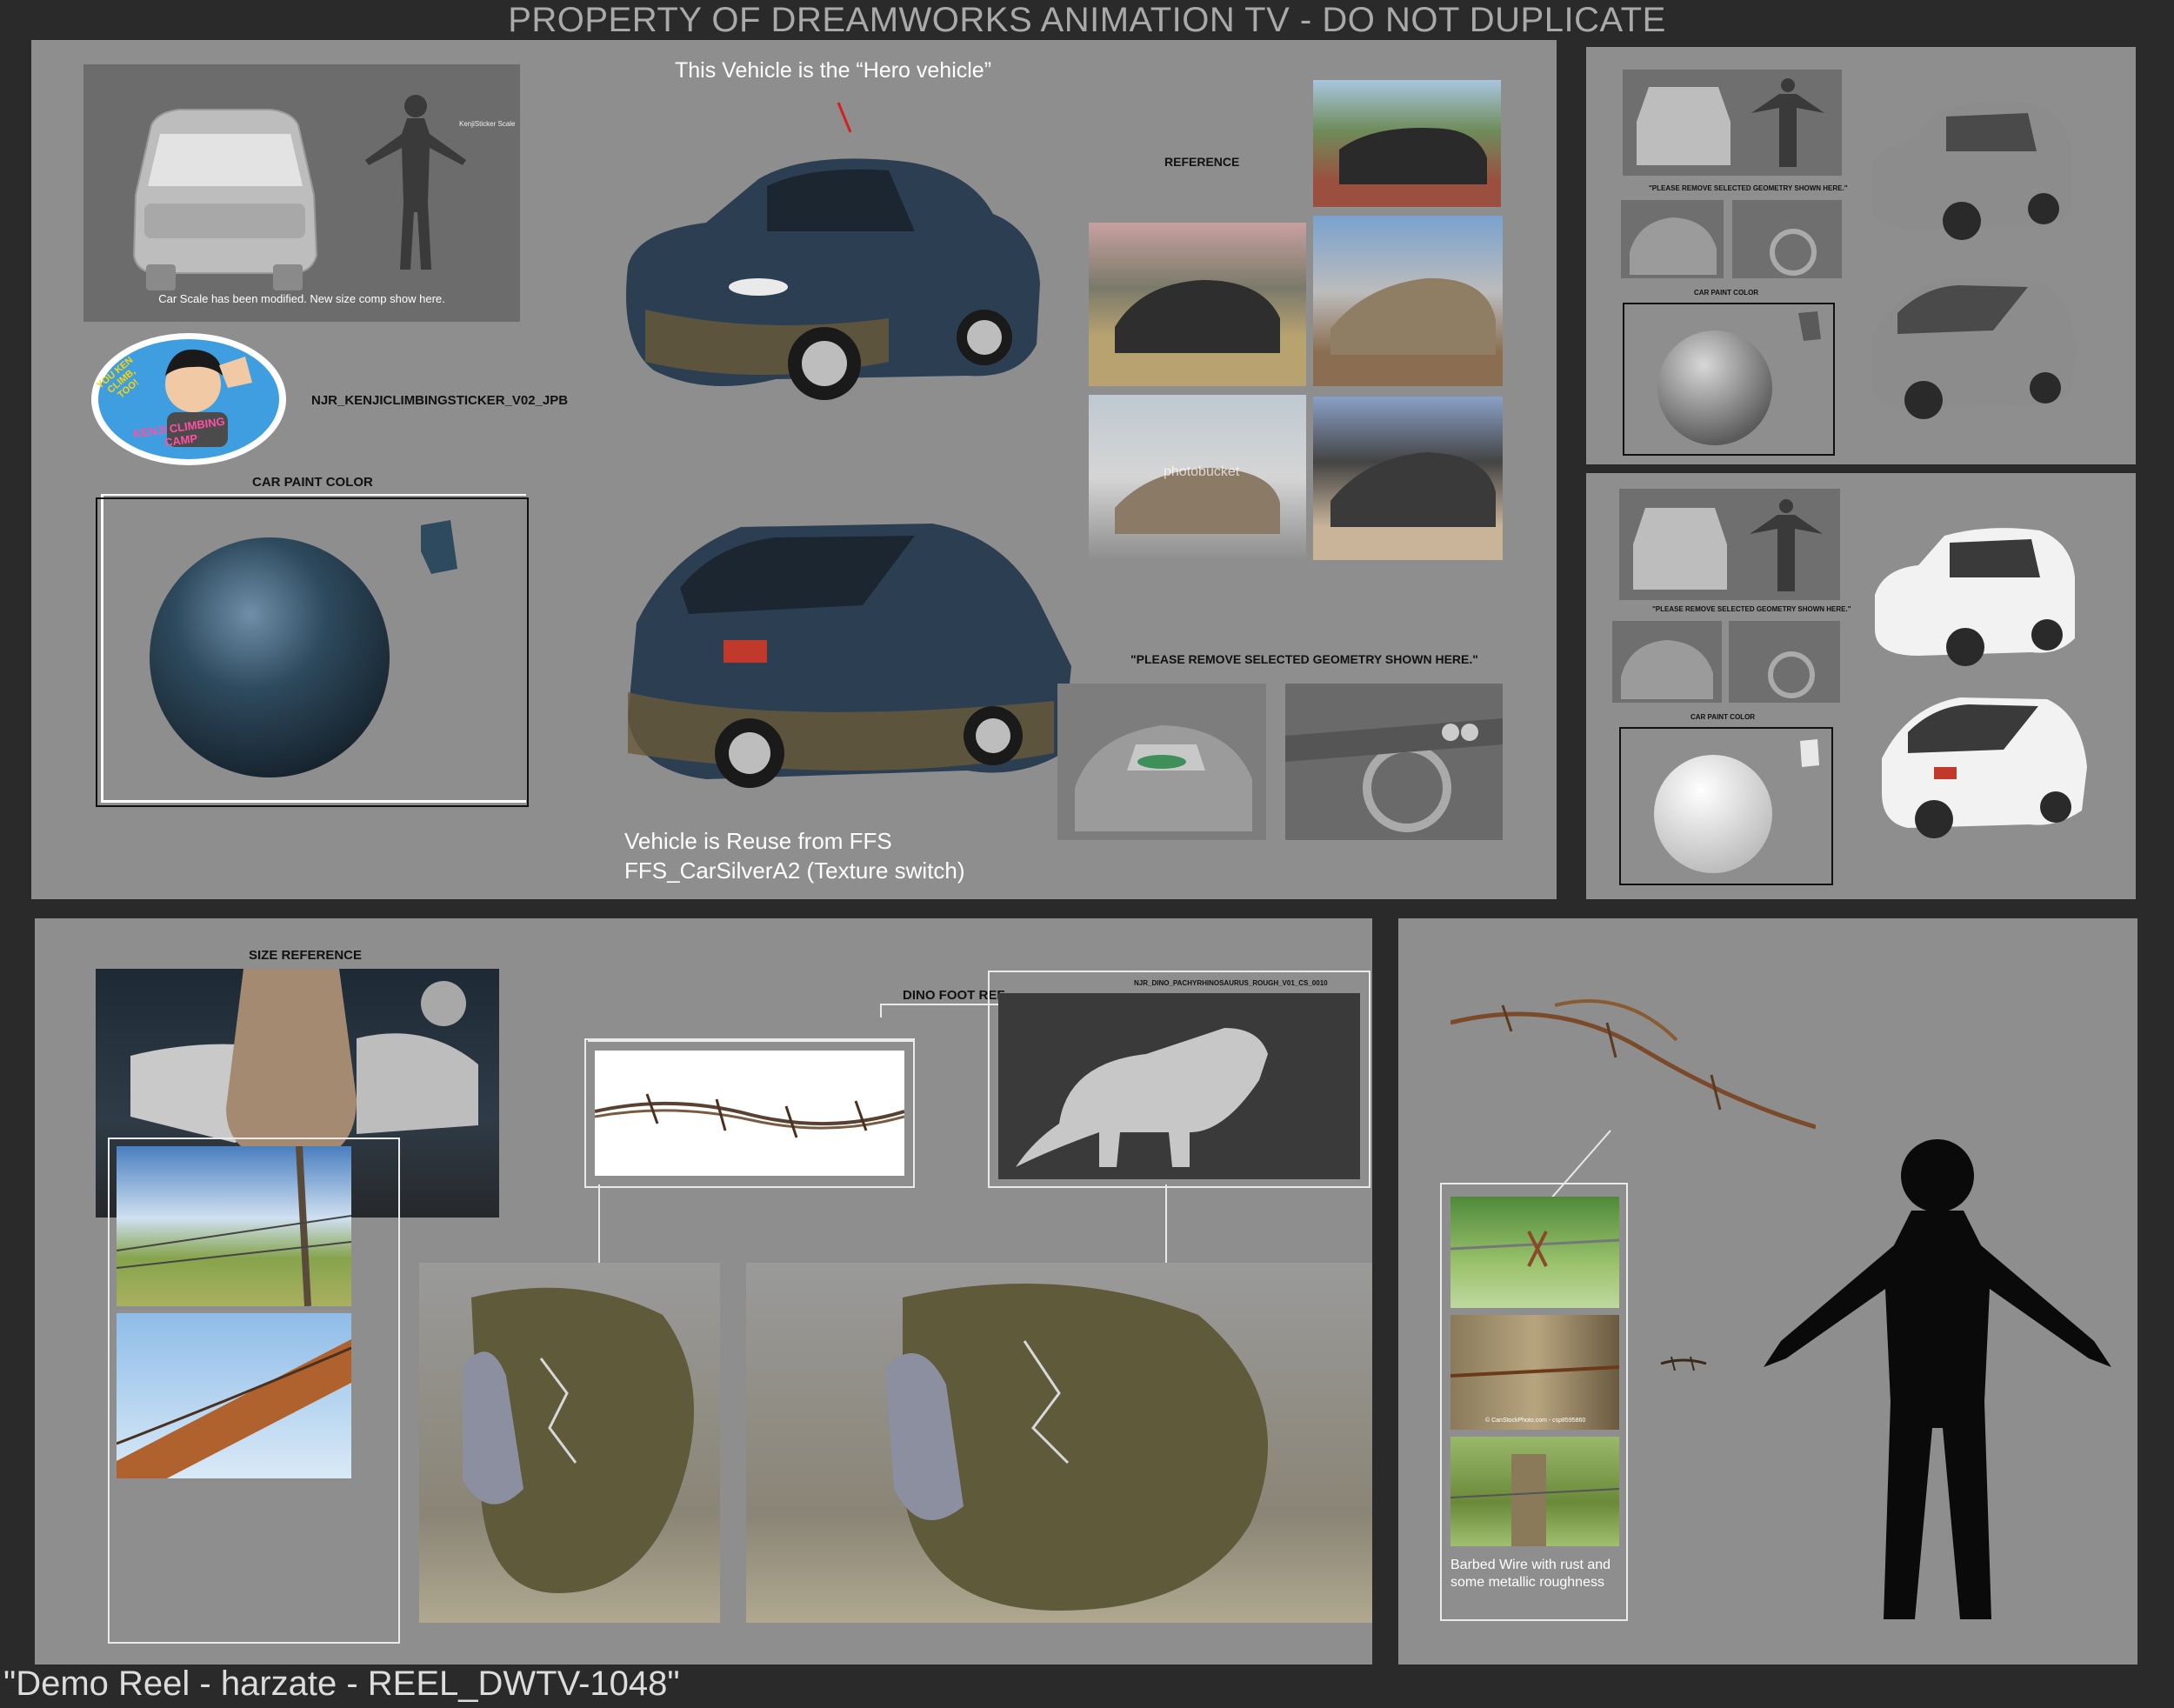 This screenshot has height=1708, width=2174. I want to click on footer-caption: "Demo Reel - harzate - REEL_DWTV-1048", so click(341, 1684).